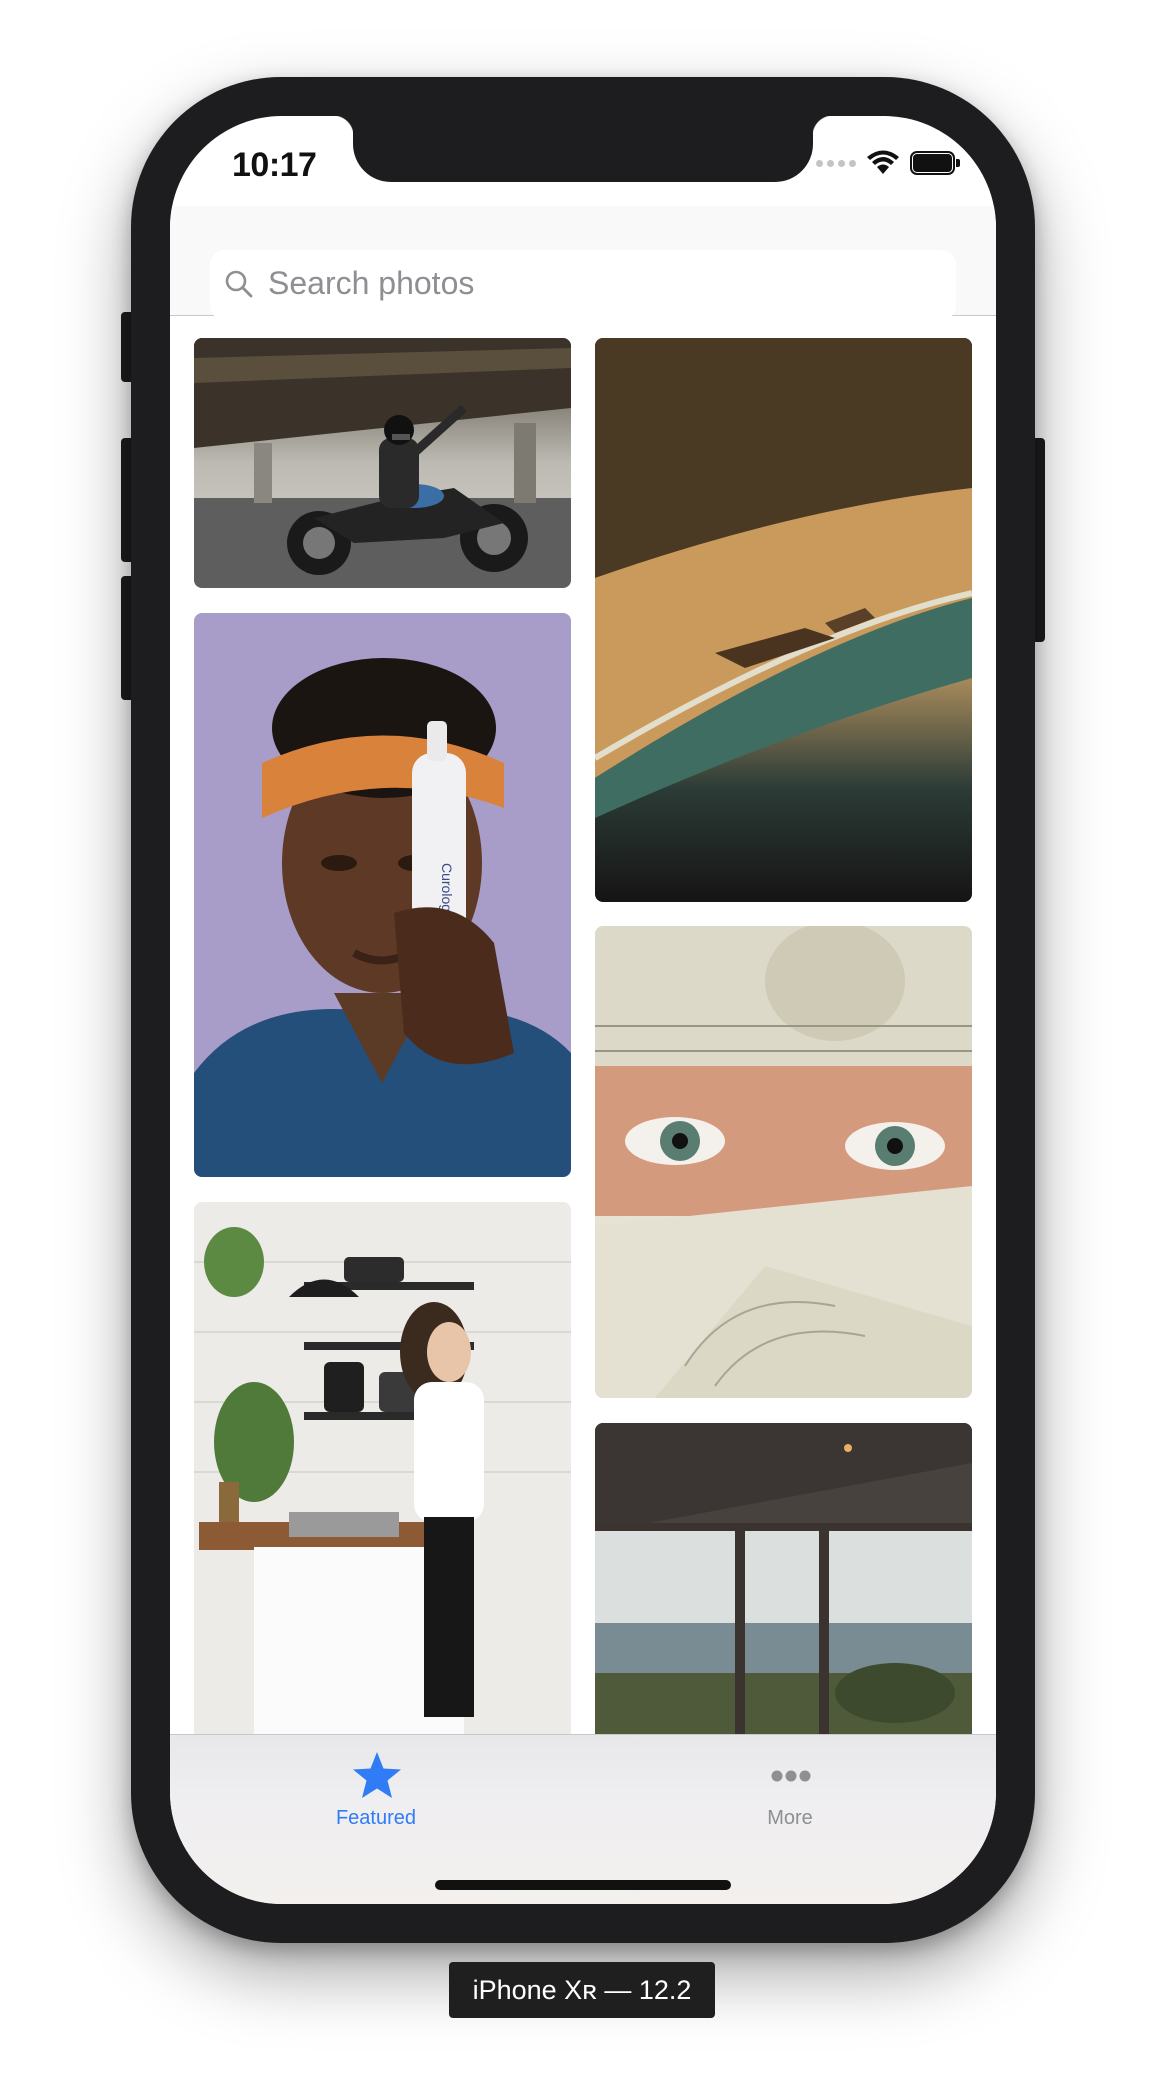 This screenshot has width=1168, height=2096. I want to click on star-icon, so click(377, 1775).